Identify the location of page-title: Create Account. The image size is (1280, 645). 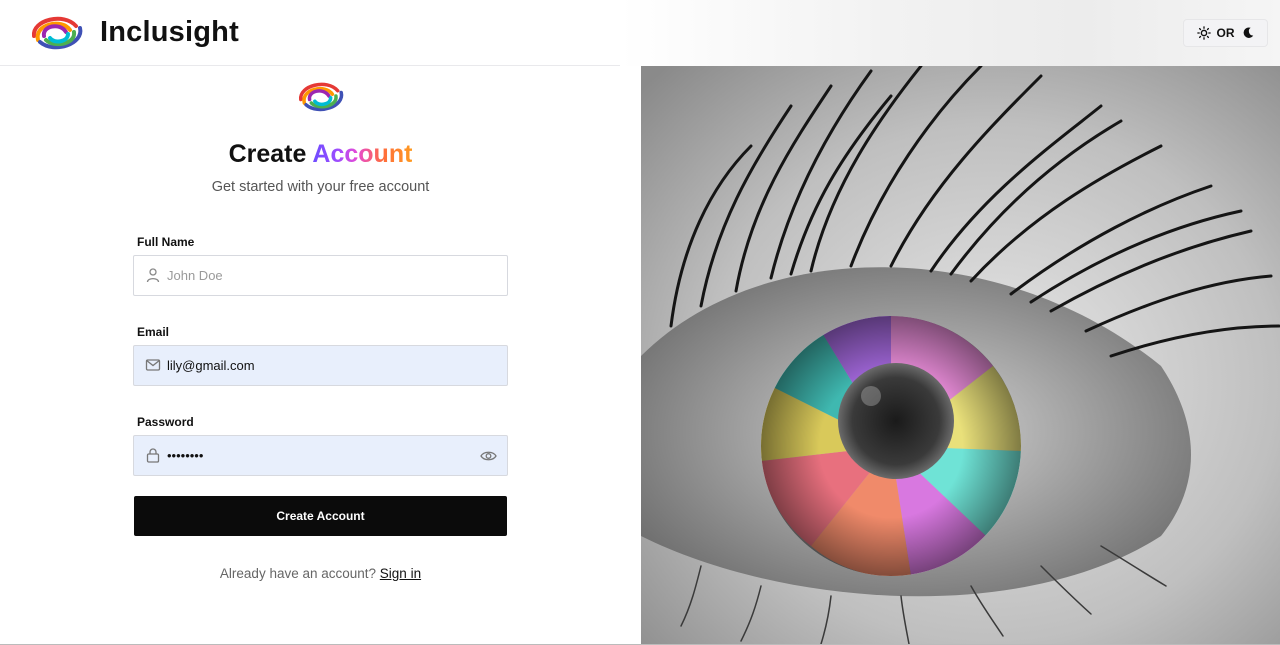
(320, 154).